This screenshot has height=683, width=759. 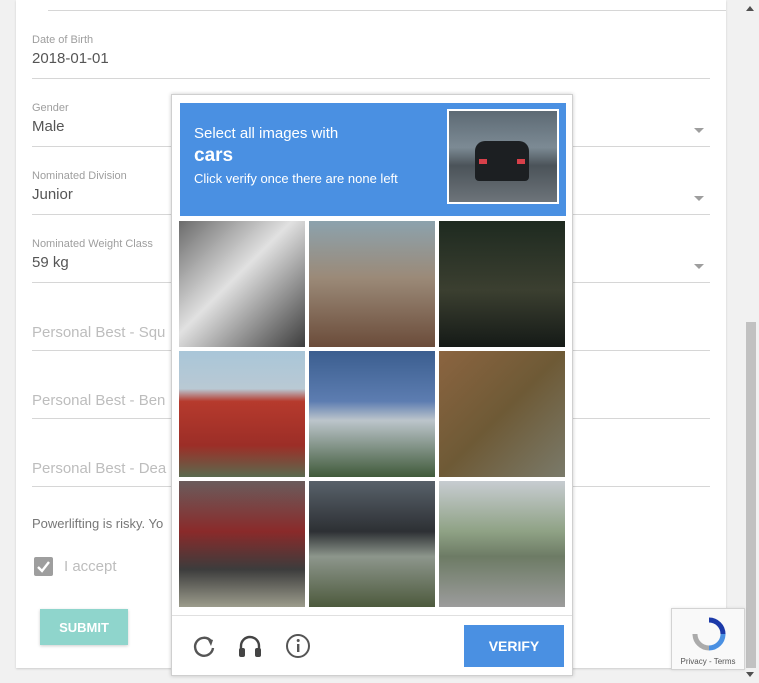 I want to click on accept-checkbox, so click(x=43, y=566).